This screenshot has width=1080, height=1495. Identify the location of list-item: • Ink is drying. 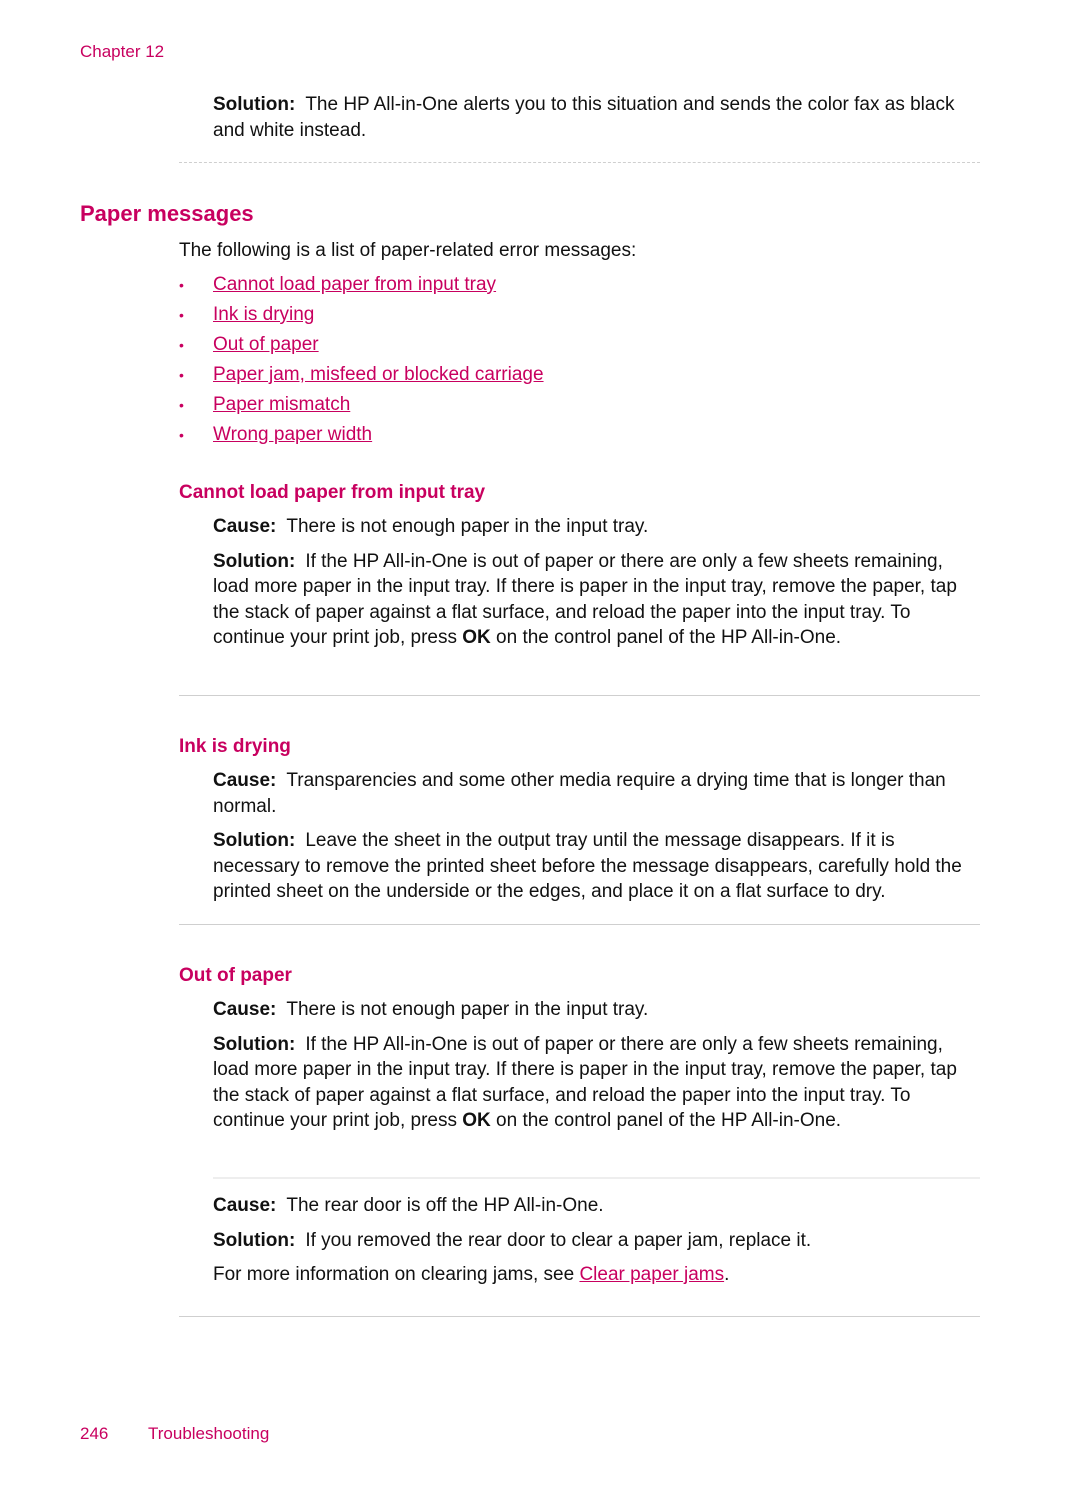
(361, 317).